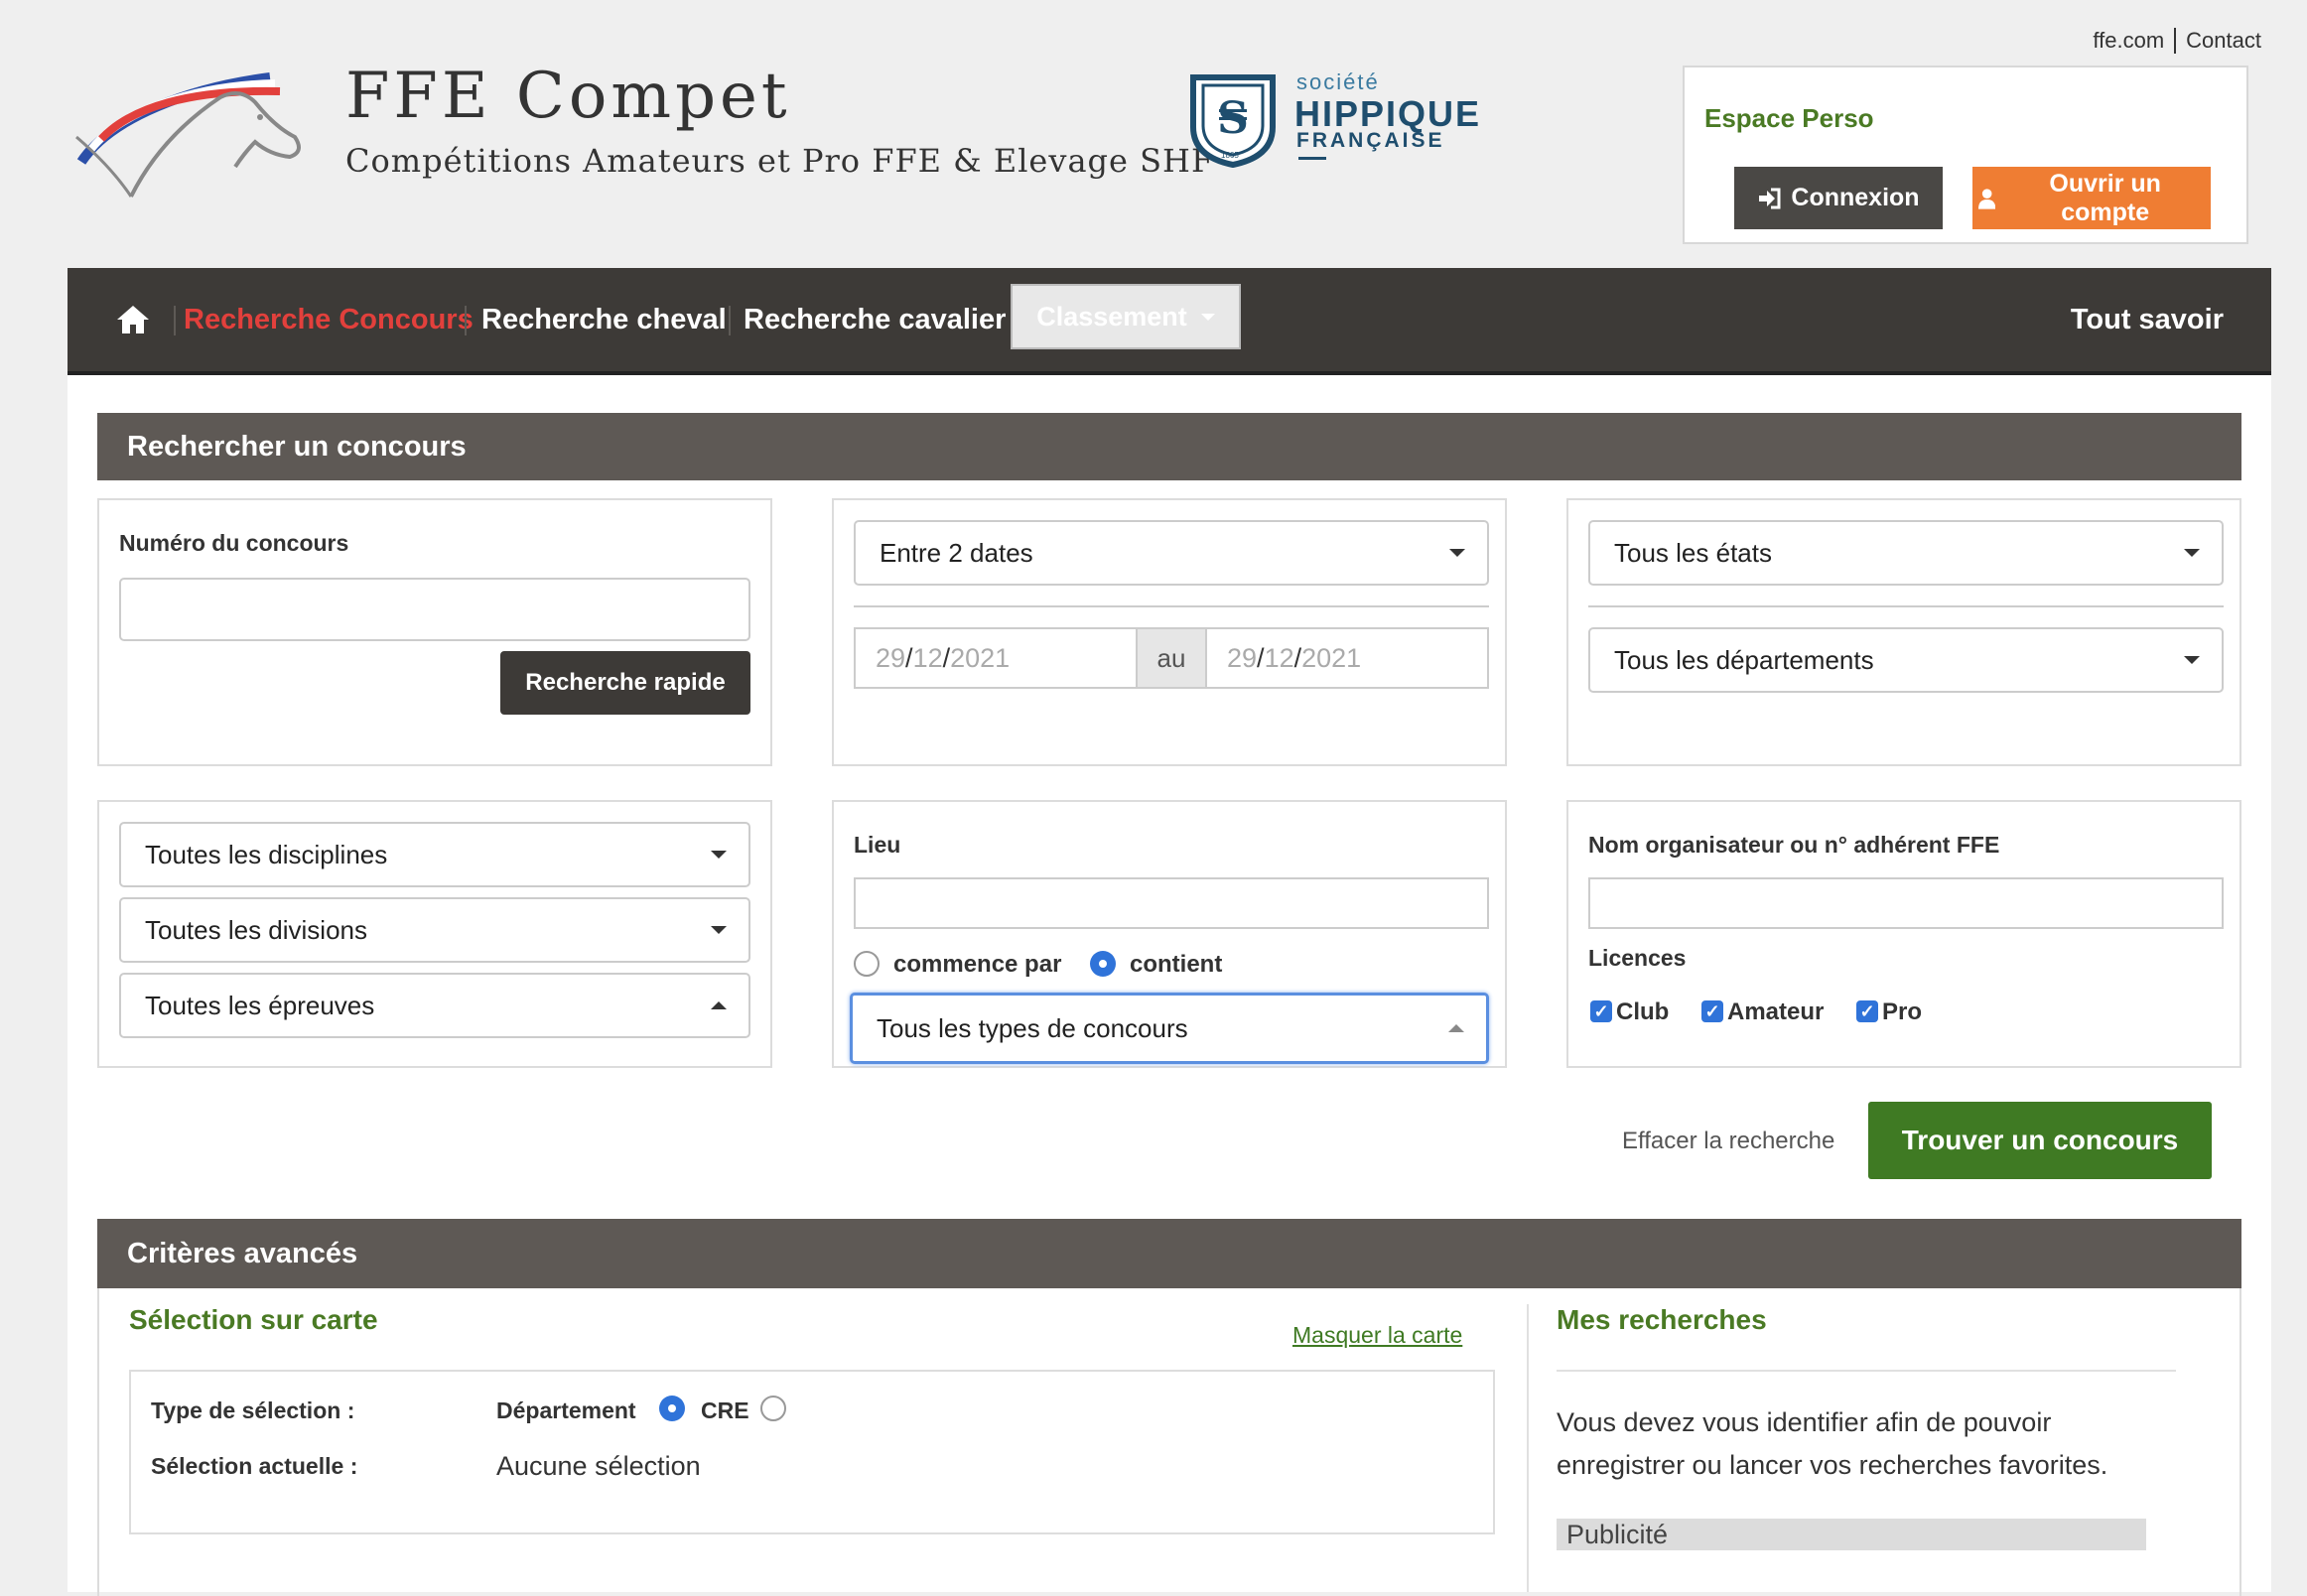  Describe the element at coordinates (1789, 118) in the screenshot. I see `espace-perso-title: Espace Perso` at that location.